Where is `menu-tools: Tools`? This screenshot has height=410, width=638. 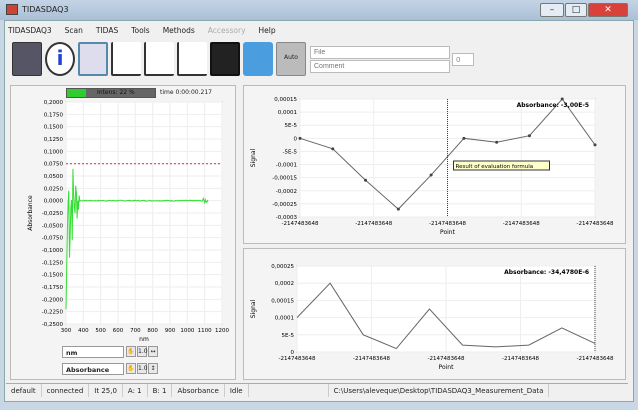 menu-tools: Tools is located at coordinates (140, 31).